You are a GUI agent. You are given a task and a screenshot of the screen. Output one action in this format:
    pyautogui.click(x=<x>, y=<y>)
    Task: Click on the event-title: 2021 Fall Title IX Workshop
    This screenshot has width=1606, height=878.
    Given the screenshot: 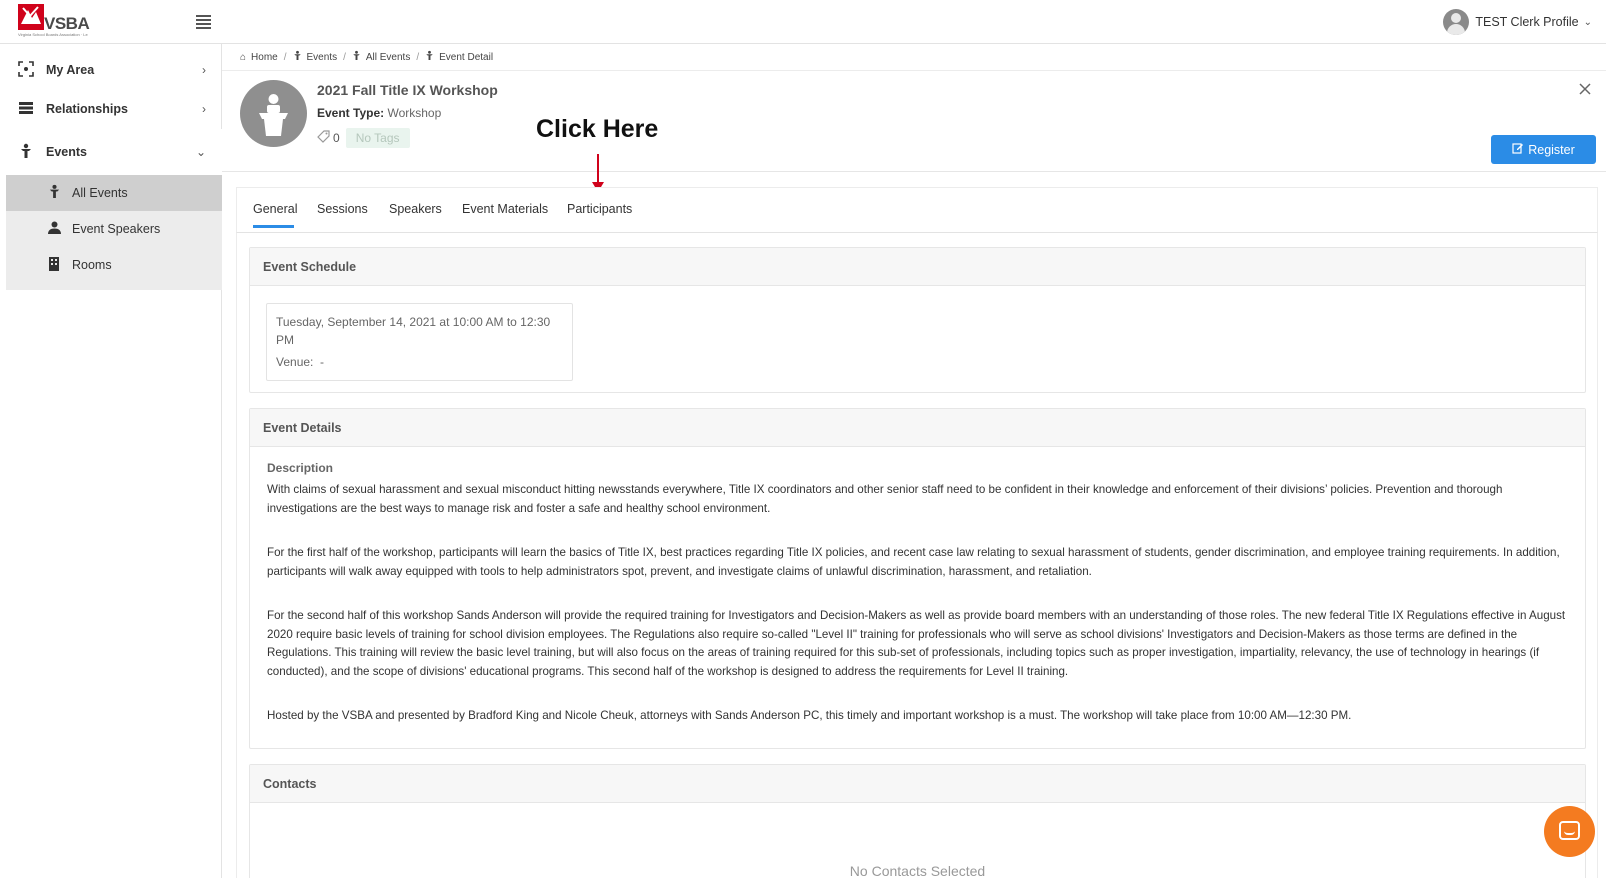 What is the action you would take?
    pyautogui.click(x=407, y=90)
    